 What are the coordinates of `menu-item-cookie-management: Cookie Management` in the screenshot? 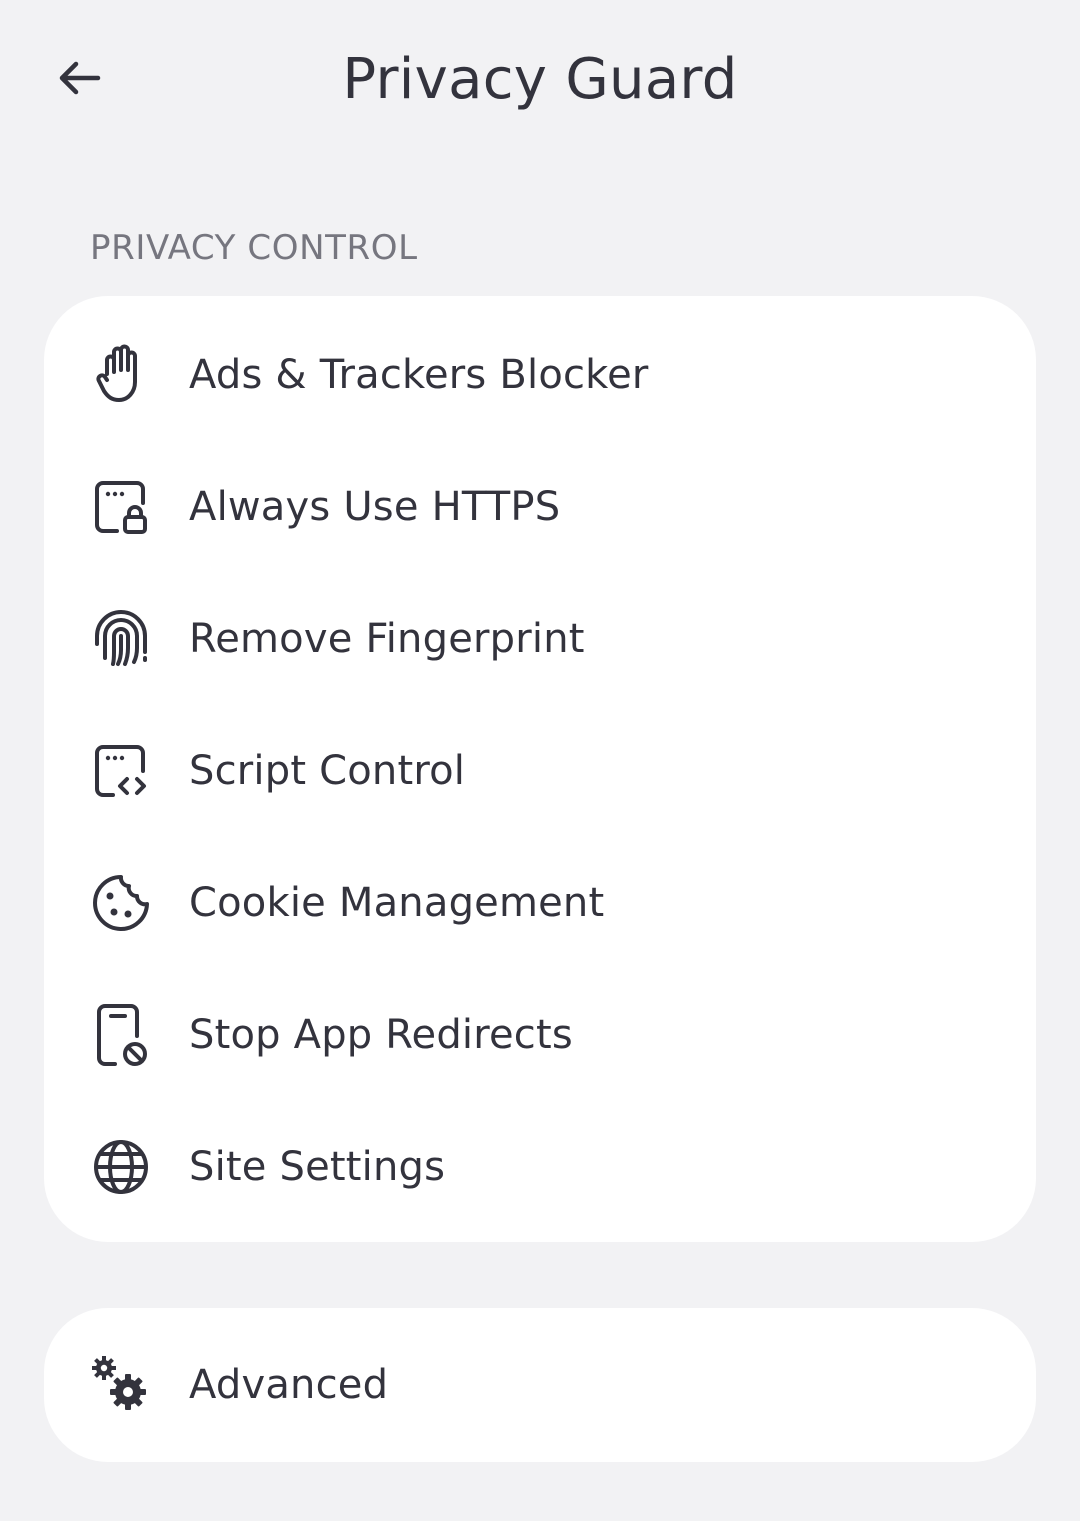 It's located at (540, 903).